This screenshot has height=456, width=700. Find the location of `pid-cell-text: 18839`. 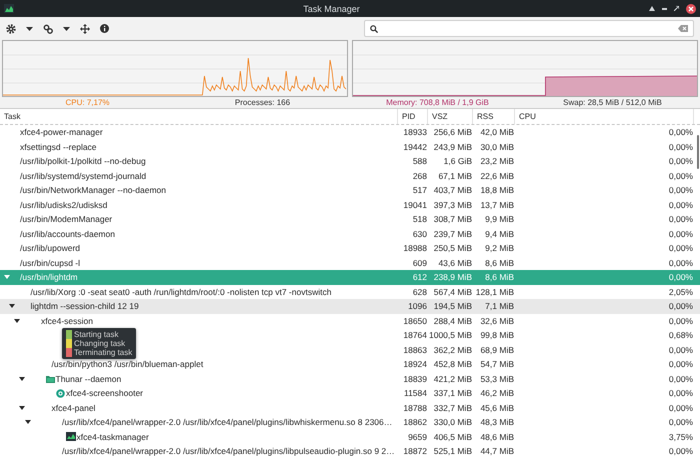

pid-cell-text: 18839 is located at coordinates (415, 379).